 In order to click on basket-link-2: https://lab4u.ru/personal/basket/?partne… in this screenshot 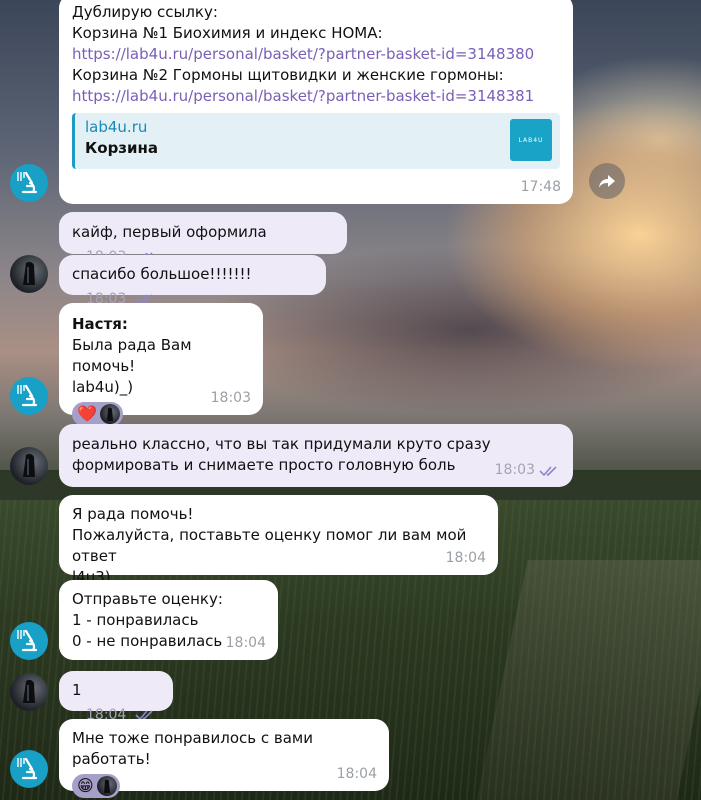, I will do `click(316, 96)`.